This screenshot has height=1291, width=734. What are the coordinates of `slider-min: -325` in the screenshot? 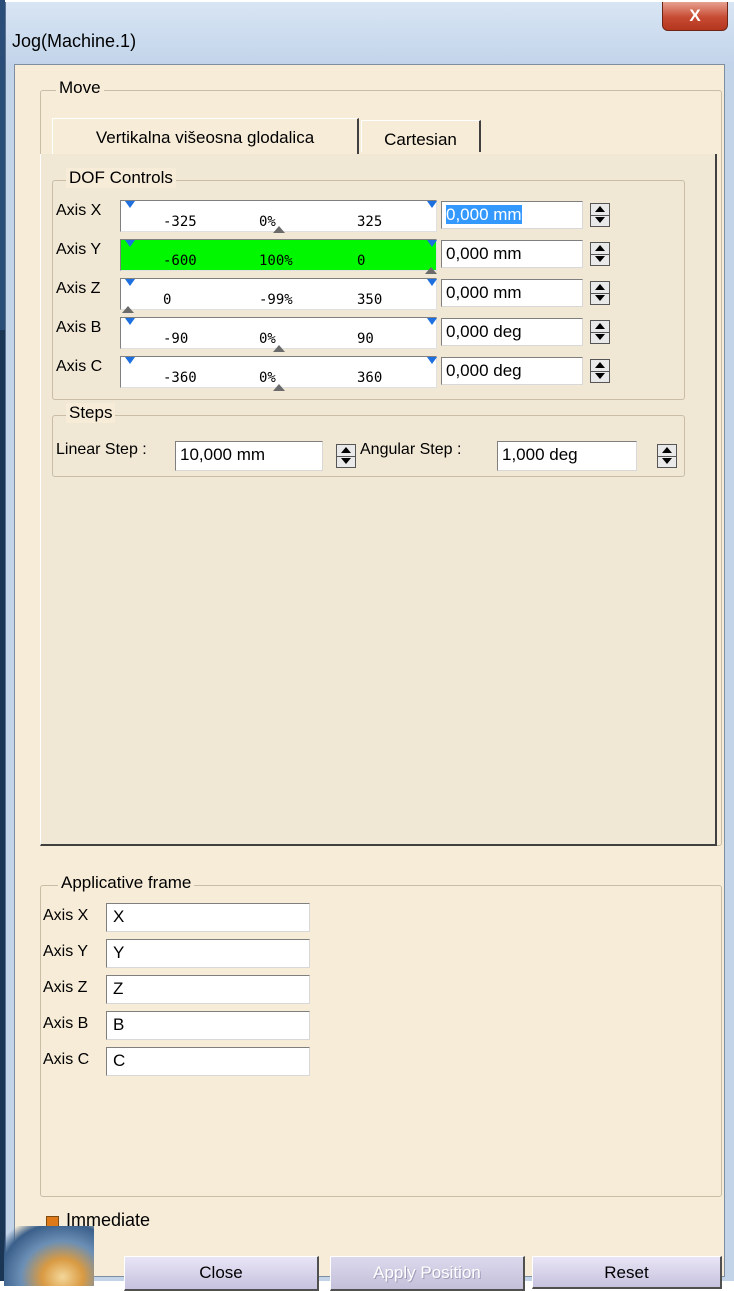 It's located at (180, 222).